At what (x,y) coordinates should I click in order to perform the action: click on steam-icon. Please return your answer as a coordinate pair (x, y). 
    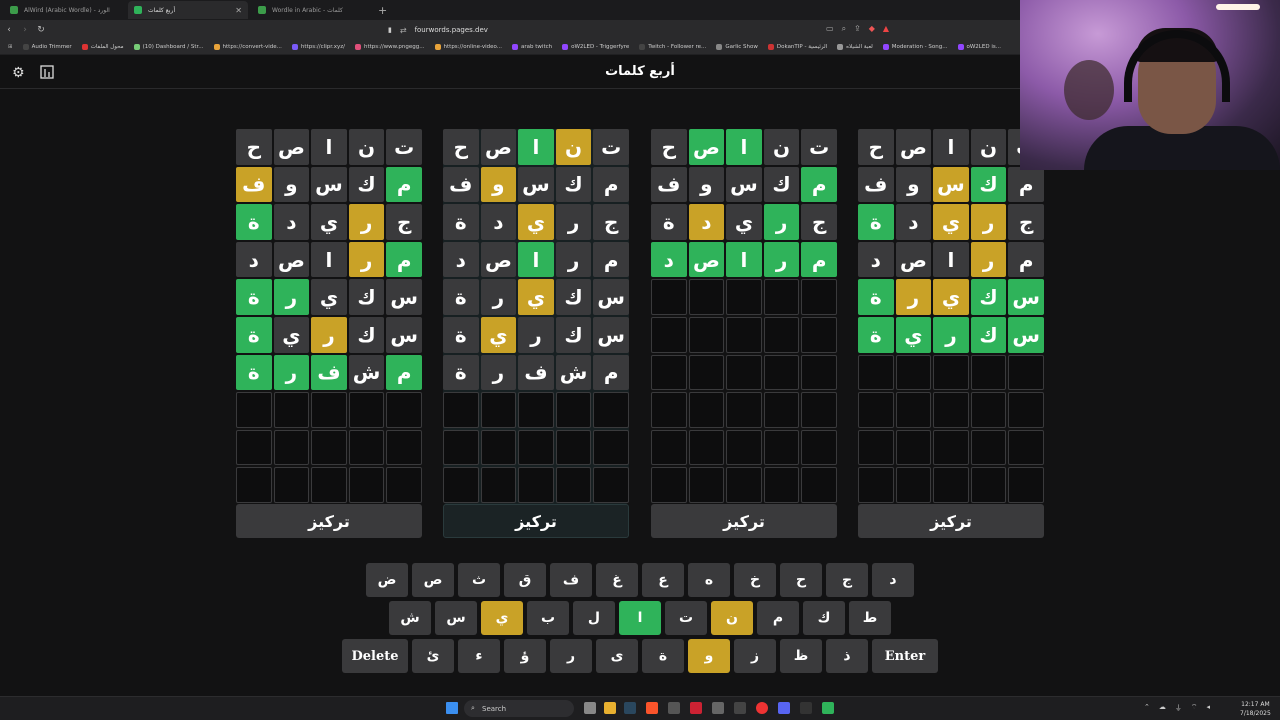
    Looking at the image, I should click on (630, 708).